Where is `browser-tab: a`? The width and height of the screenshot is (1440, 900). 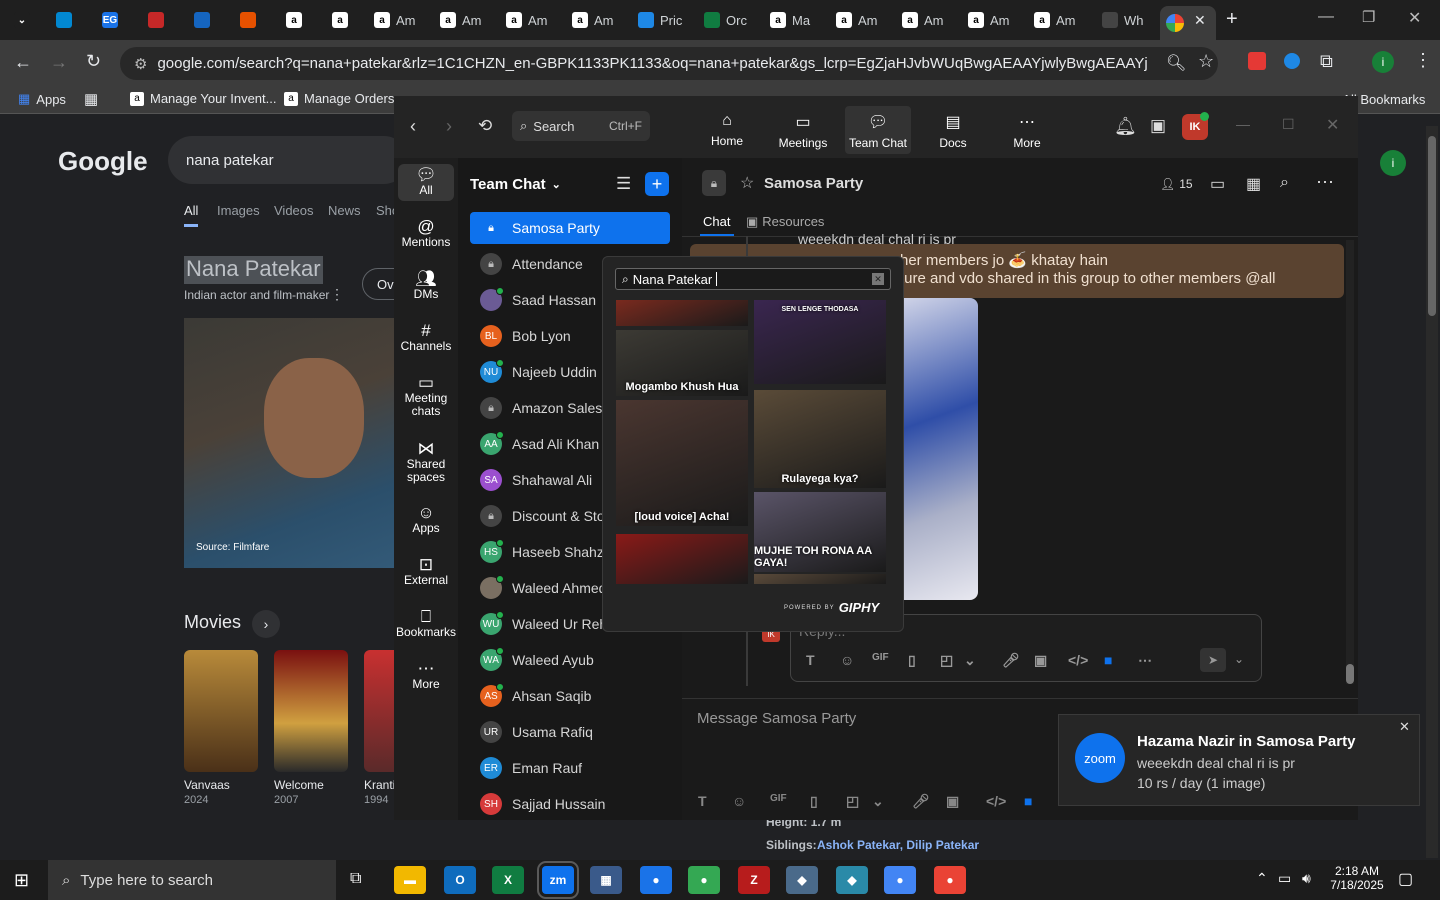 browser-tab: a is located at coordinates (294, 20).